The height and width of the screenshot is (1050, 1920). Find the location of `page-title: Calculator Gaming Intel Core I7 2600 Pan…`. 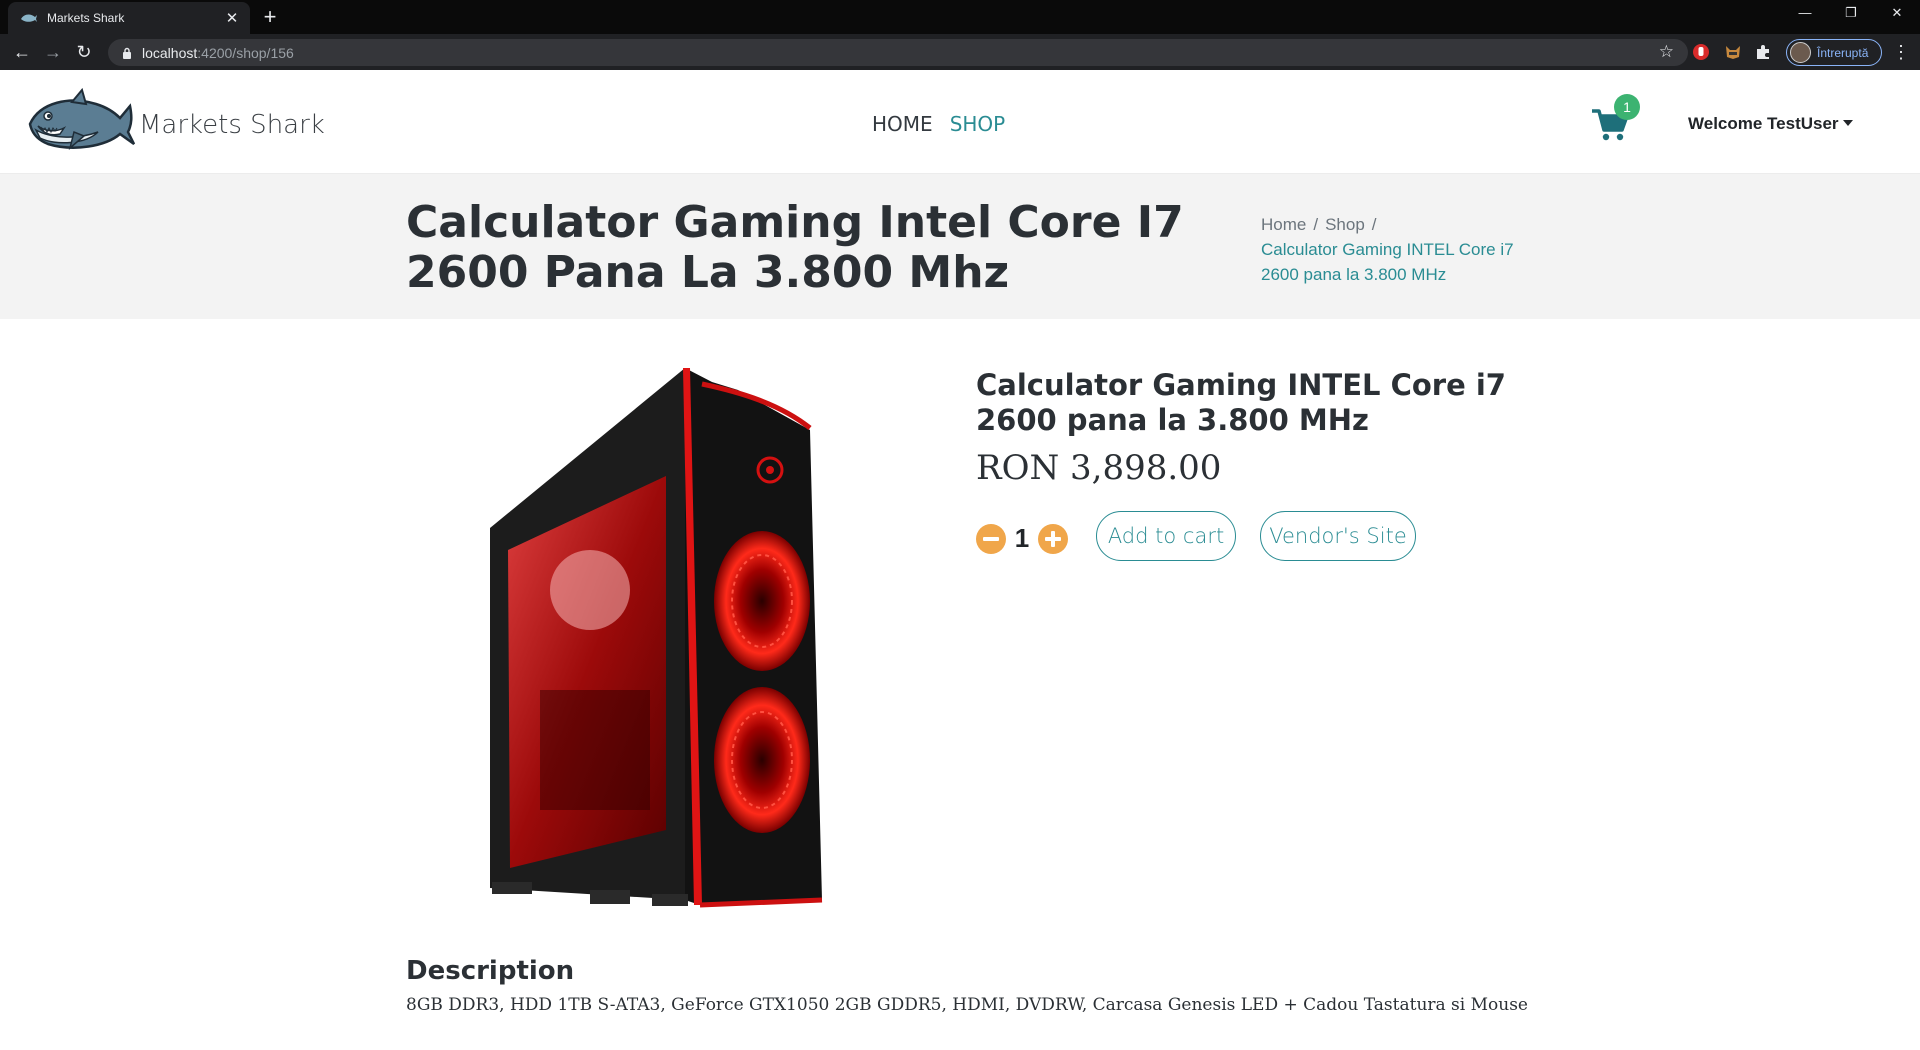

page-title: Calculator Gaming Intel Core I7 2600 Pan… is located at coordinates (795, 247).